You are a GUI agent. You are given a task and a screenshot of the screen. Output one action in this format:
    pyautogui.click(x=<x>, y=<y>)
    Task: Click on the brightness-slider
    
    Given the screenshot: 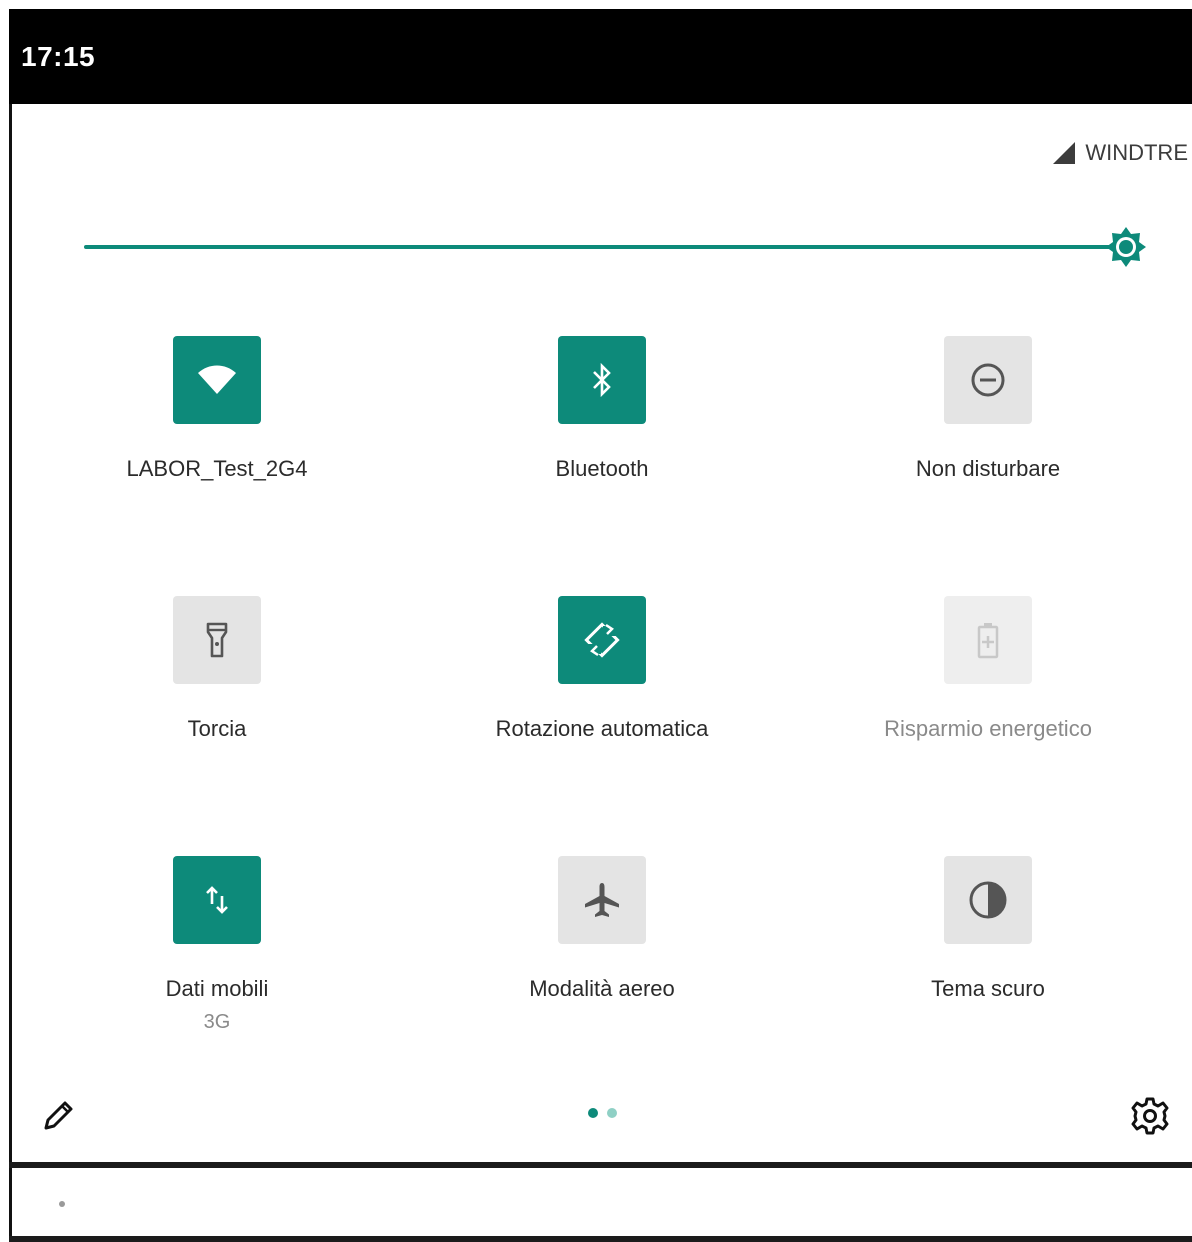 What is the action you would take?
    pyautogui.click(x=619, y=247)
    